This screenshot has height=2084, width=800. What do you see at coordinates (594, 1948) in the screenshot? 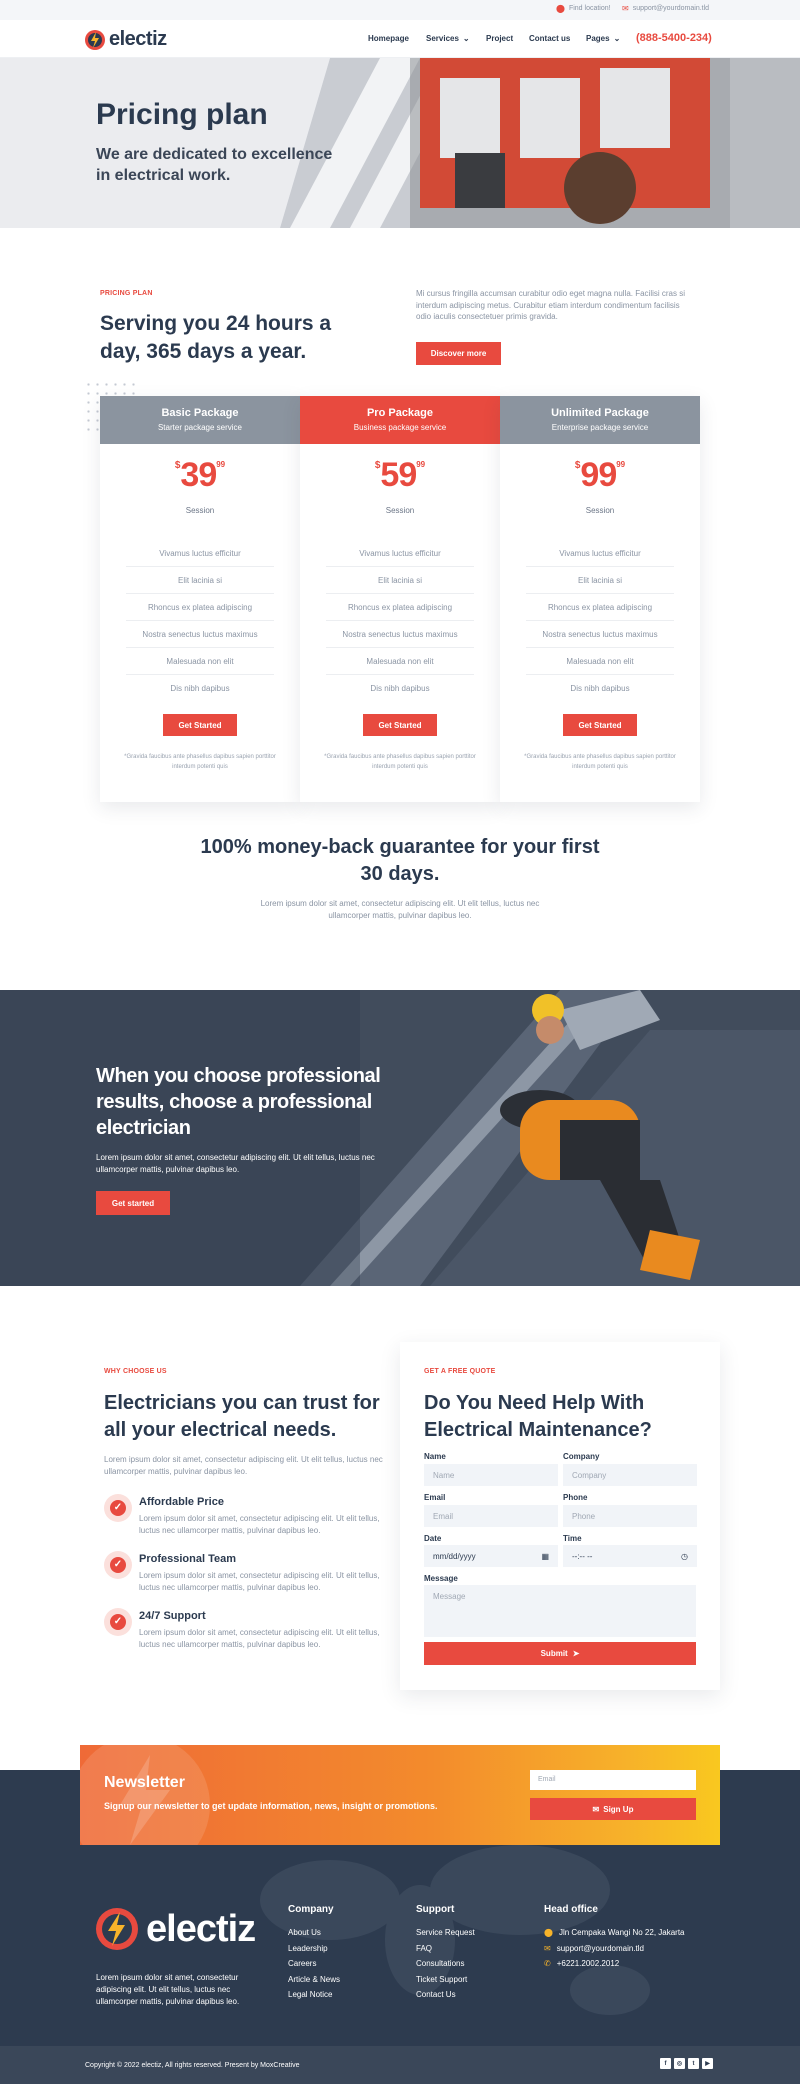
I see `footer-email: ✉ support@yourdomain.tld` at bounding box center [594, 1948].